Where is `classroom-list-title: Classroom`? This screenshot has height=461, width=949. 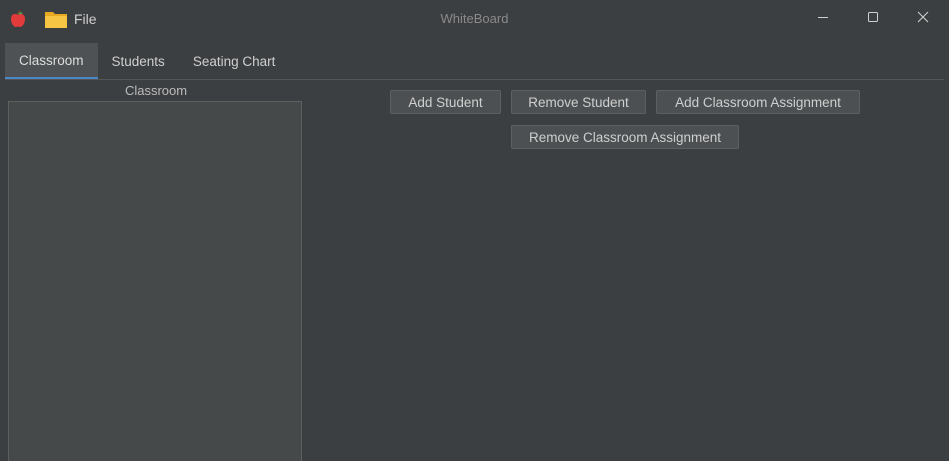
classroom-list-title: Classroom is located at coordinates (156, 90).